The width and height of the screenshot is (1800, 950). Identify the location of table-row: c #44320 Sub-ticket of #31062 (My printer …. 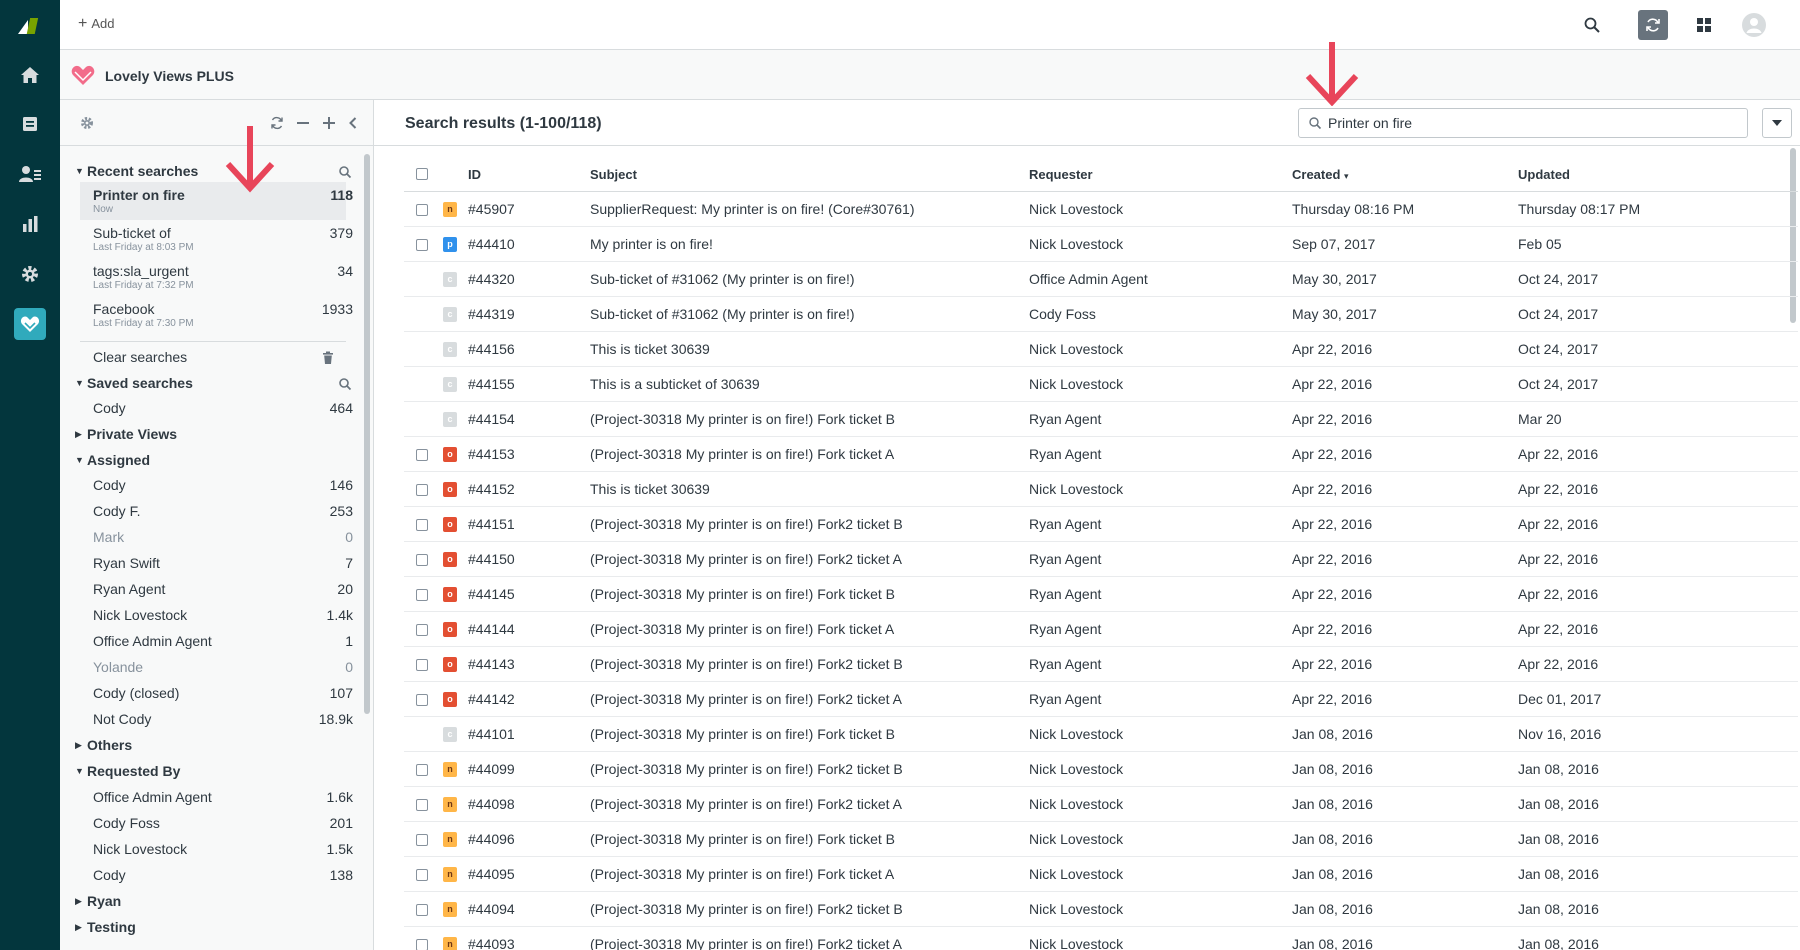
(1101, 279).